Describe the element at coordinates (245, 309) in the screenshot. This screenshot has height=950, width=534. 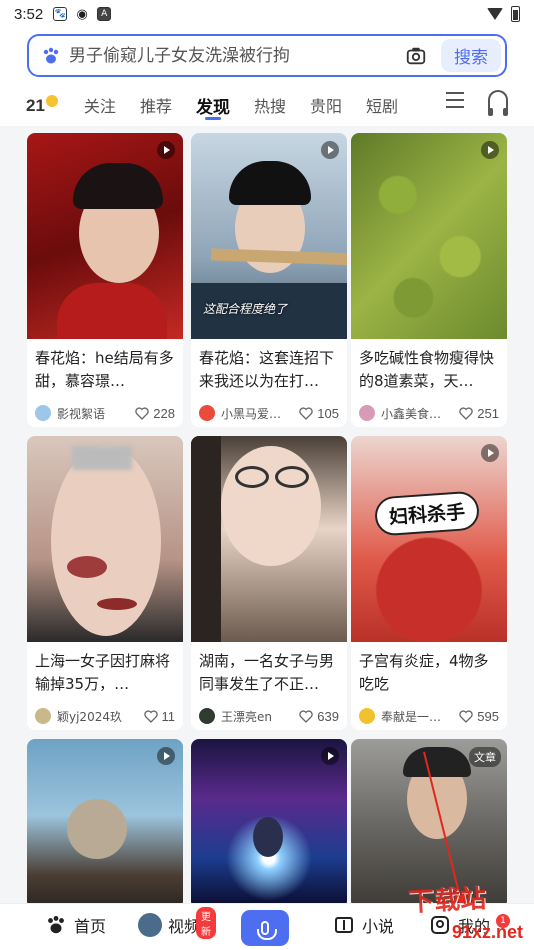
I see `video-overlay-caption: 这配合程度绝了` at that location.